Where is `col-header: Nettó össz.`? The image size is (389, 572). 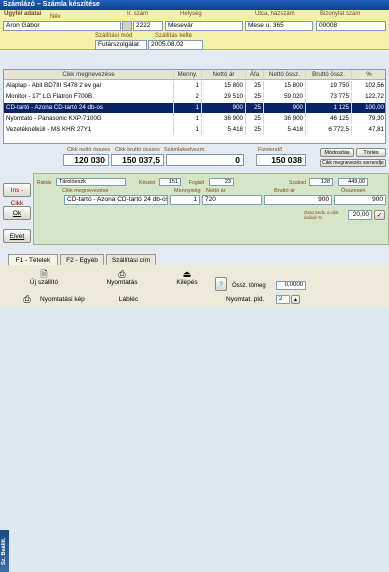 col-header: Nettó össz. is located at coordinates (285, 75).